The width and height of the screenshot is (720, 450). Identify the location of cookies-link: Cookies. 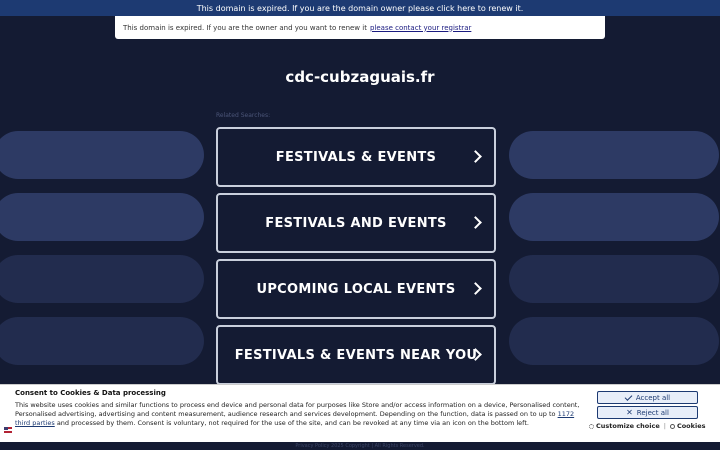
(687, 426).